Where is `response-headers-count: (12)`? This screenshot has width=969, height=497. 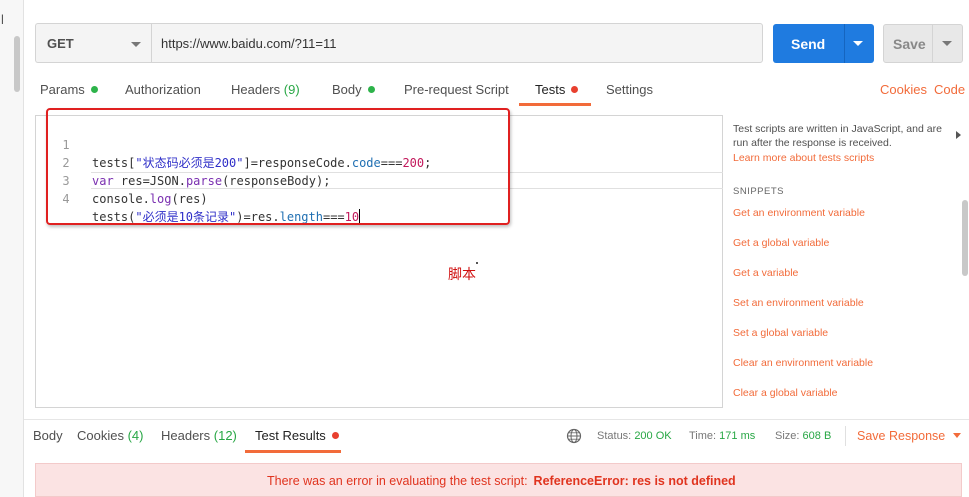 response-headers-count: (12) is located at coordinates (225, 435).